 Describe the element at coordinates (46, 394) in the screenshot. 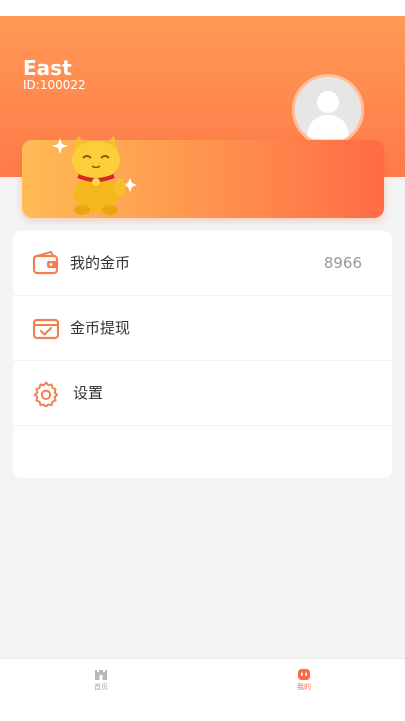

I see `gear-icon` at that location.